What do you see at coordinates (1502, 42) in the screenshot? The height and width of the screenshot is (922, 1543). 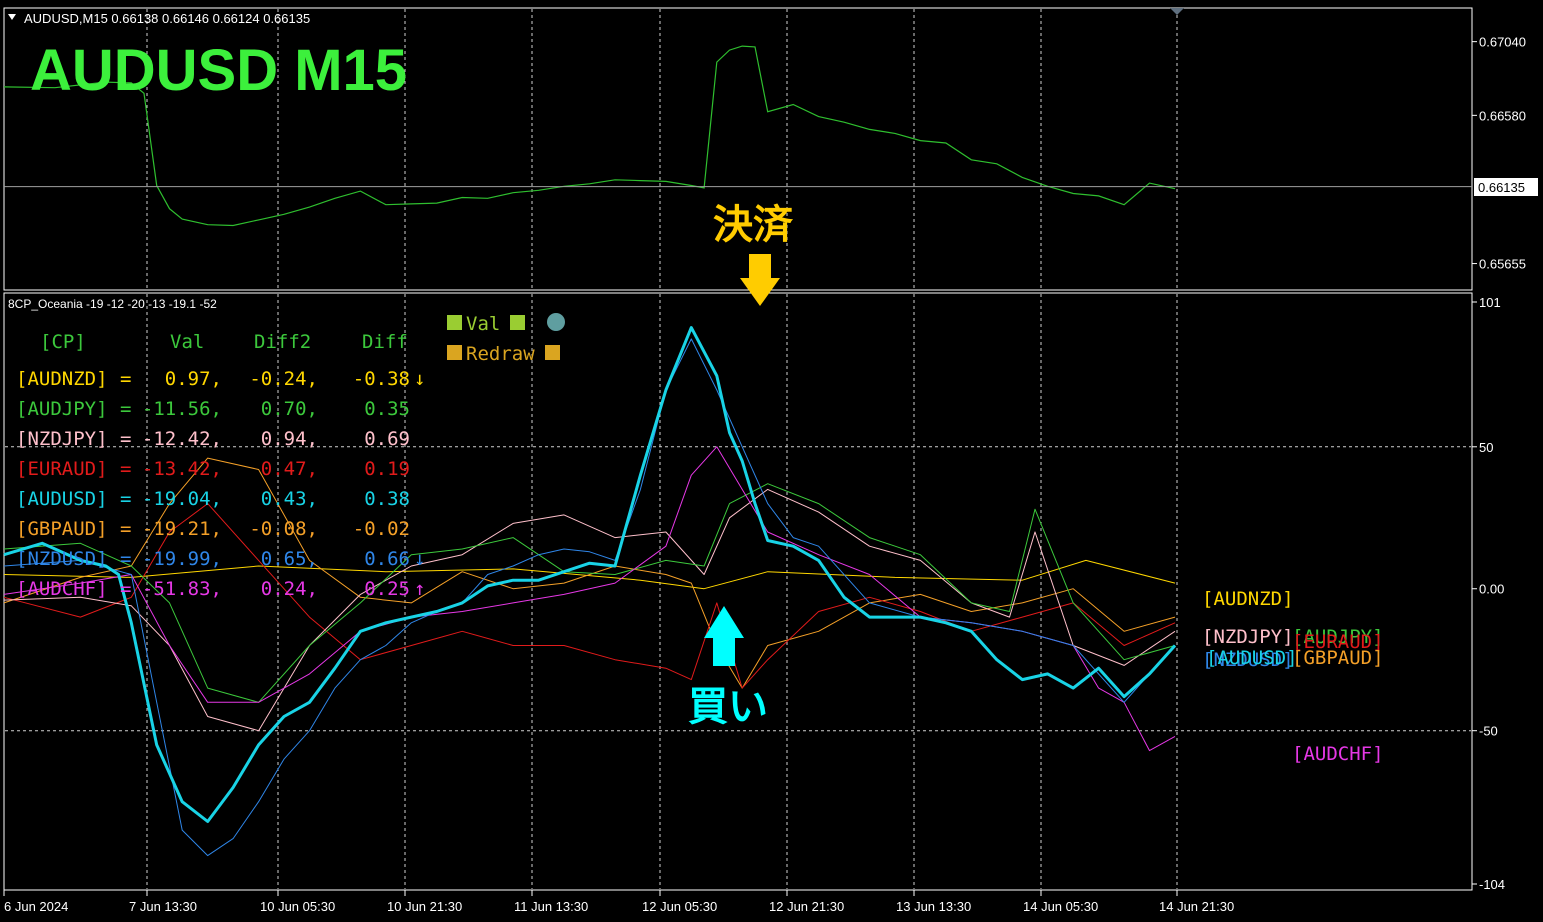 I see `price-tick-label: 0.67040` at bounding box center [1502, 42].